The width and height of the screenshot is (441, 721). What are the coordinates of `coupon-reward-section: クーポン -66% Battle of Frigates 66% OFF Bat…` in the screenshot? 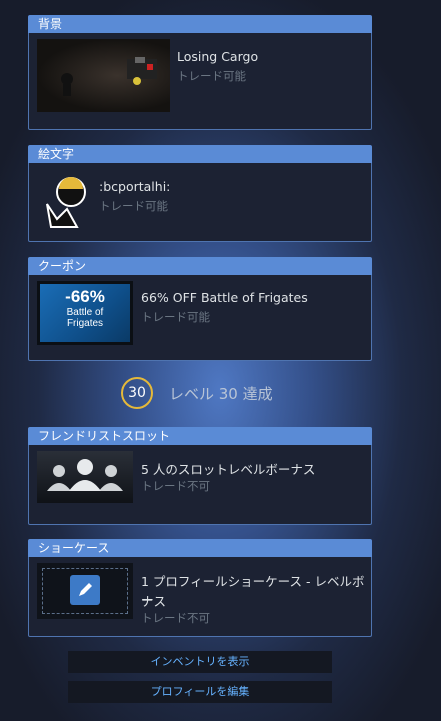 It's located at (200, 309).